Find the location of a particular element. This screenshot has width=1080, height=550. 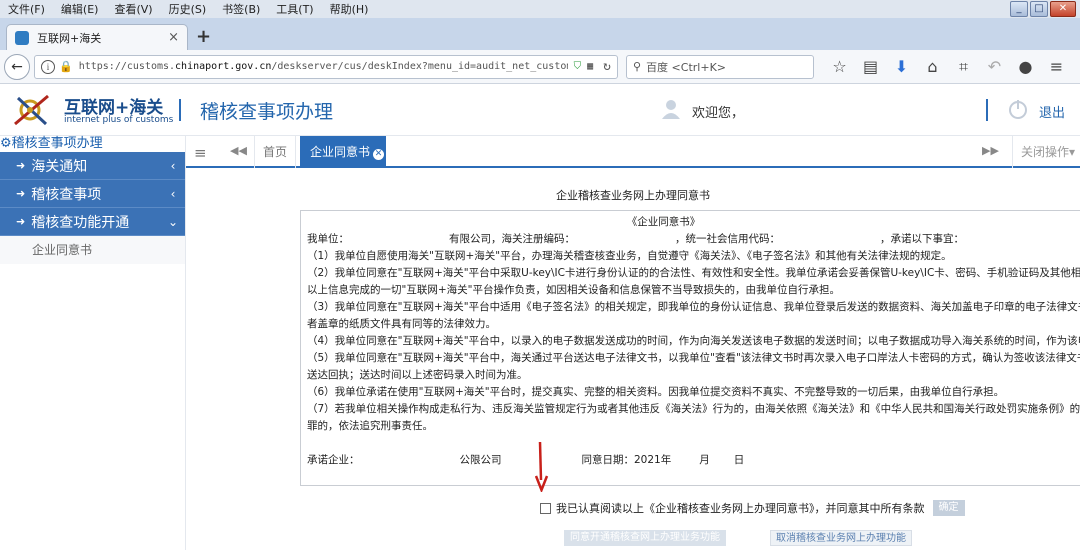

menu-help: 帮助(H) is located at coordinates (349, 9).